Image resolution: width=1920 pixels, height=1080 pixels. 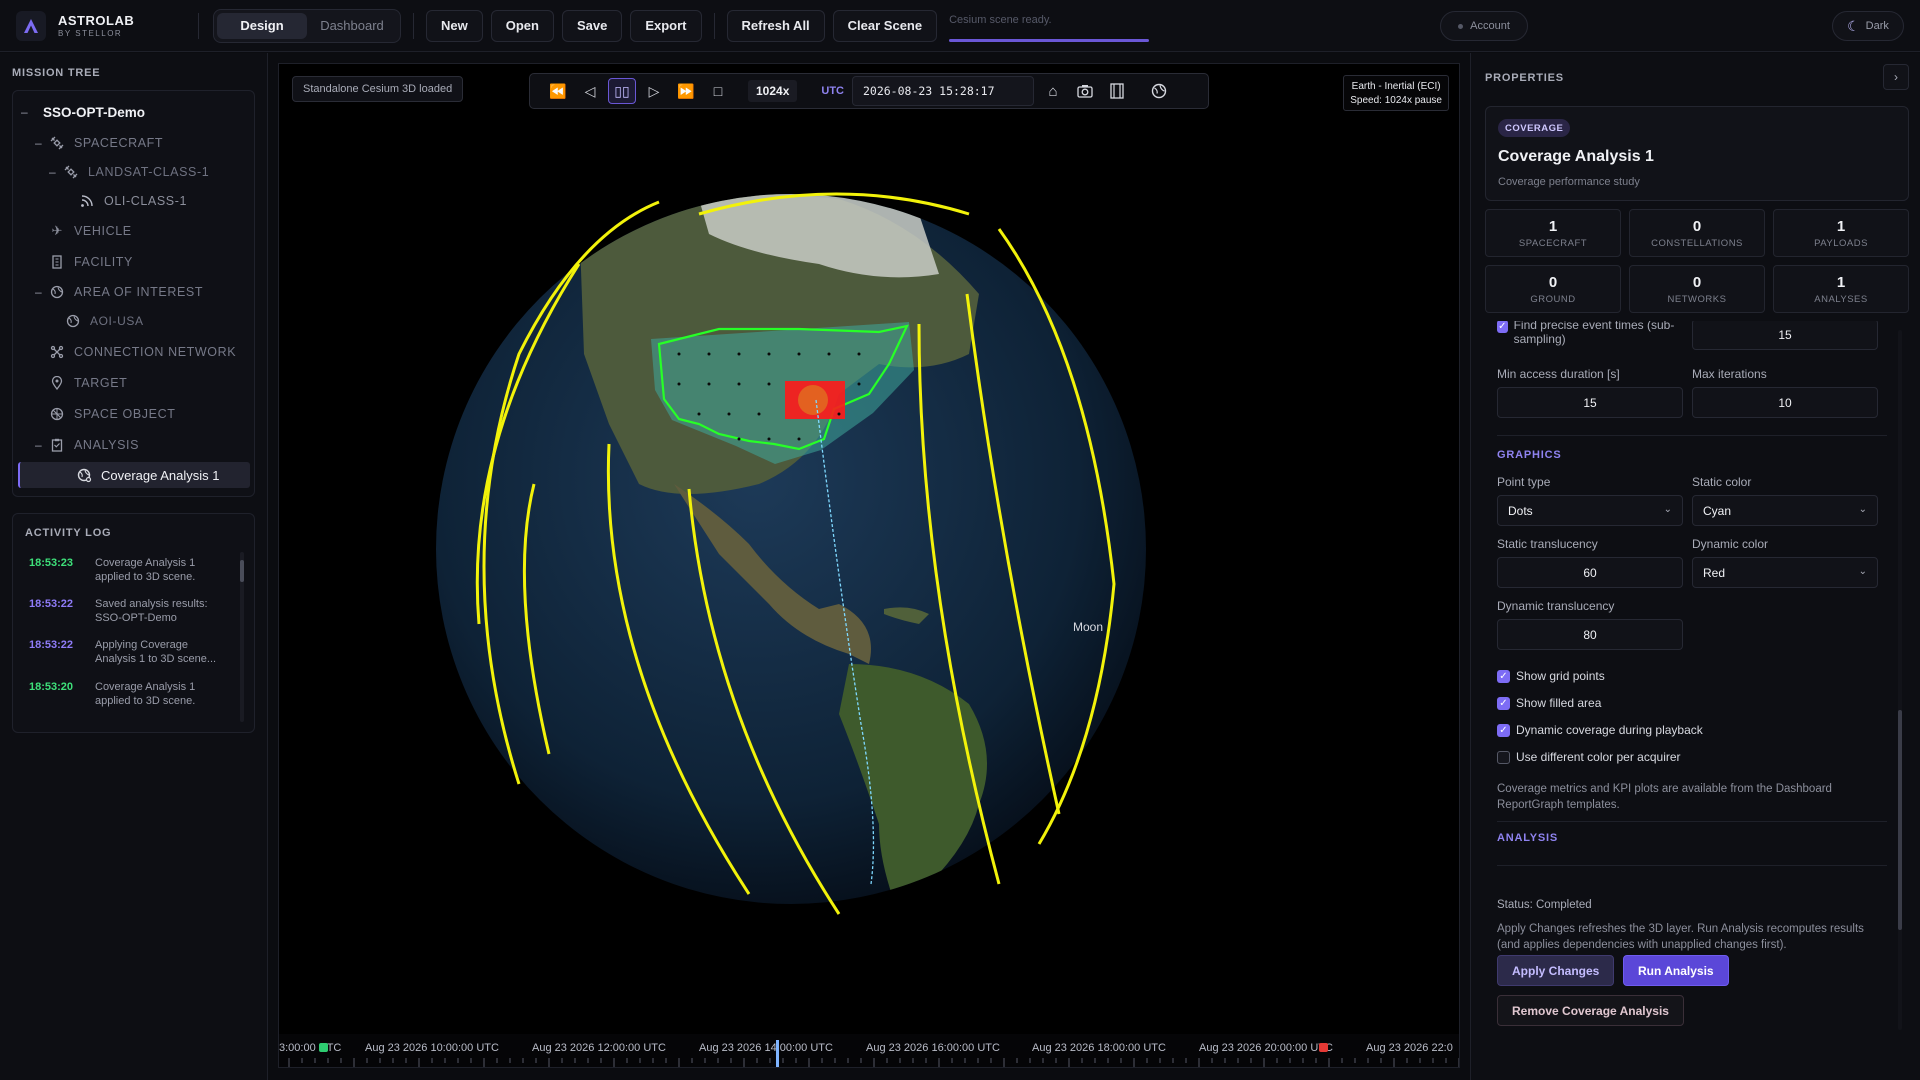 I want to click on subsampling-field: 15, so click(x=1785, y=335).